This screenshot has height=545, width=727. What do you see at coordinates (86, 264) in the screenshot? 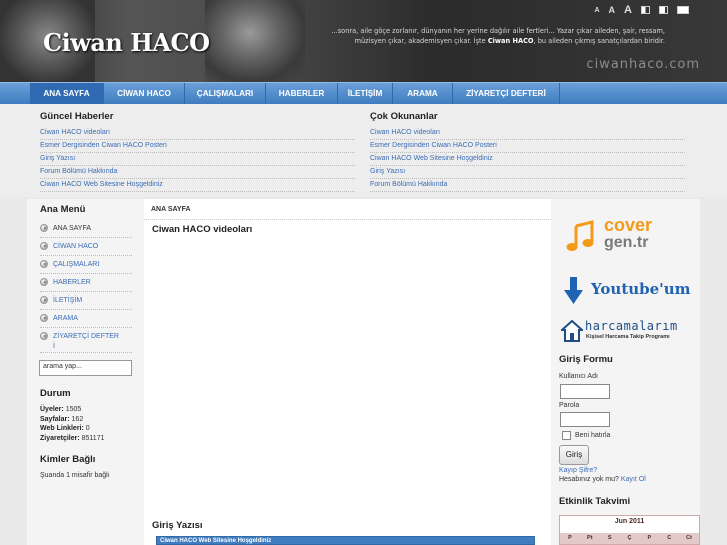
I see `menu-item-calismalari: ÇALIŞMALARI` at bounding box center [86, 264].